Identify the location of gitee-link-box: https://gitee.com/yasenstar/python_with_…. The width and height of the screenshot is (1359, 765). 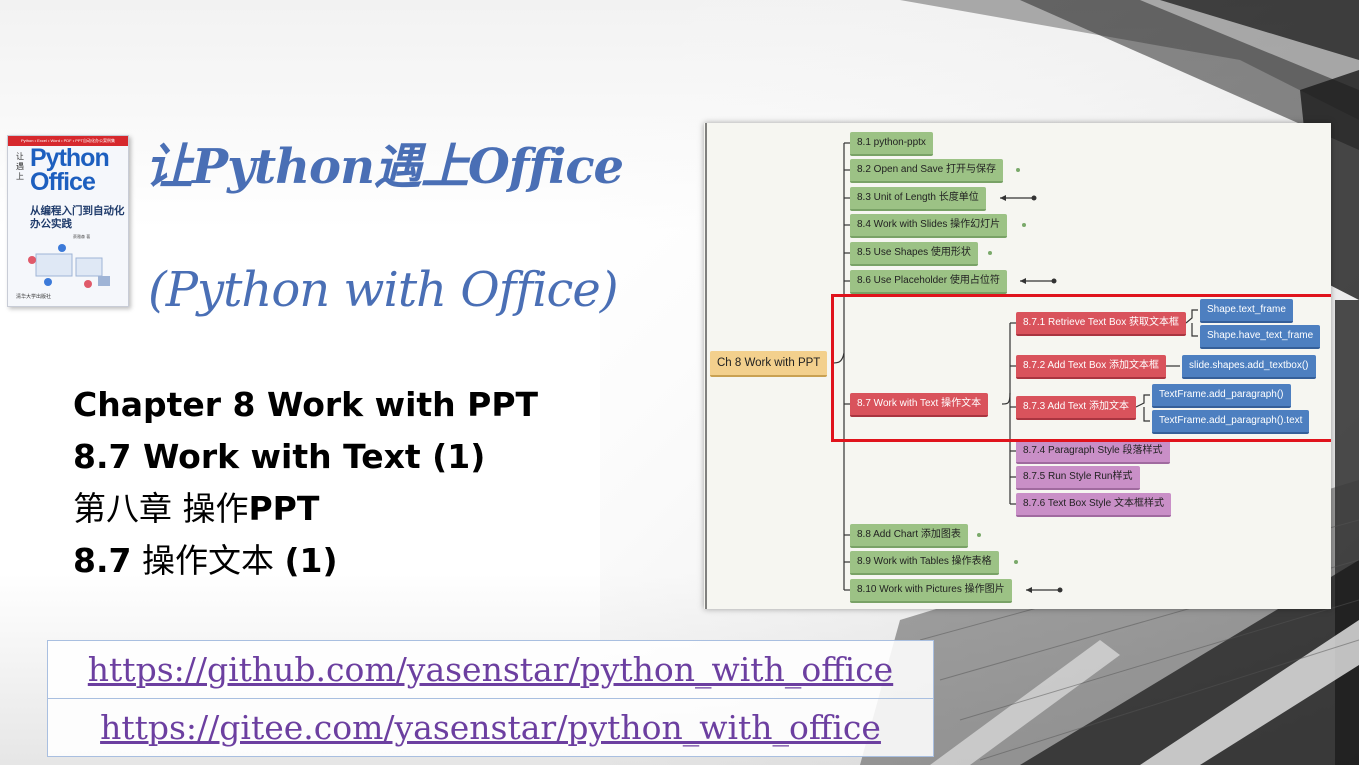
(490, 727).